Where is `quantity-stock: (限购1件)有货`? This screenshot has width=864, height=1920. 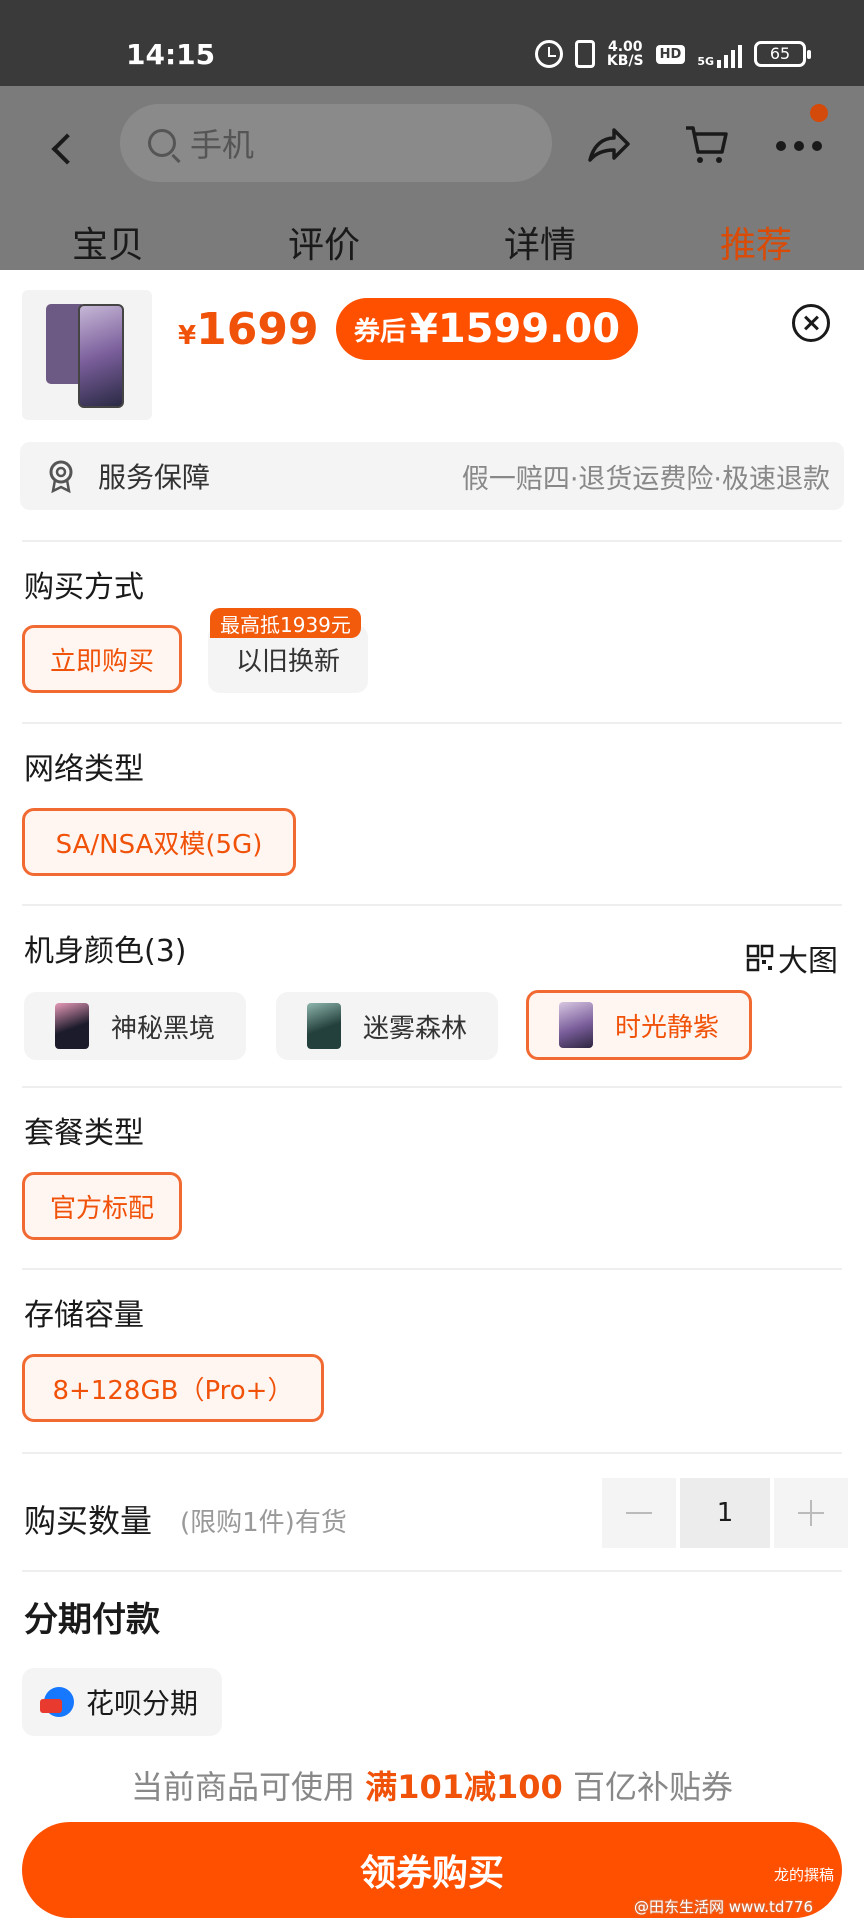 quantity-stock: (限购1件)有货 is located at coordinates (263, 1523).